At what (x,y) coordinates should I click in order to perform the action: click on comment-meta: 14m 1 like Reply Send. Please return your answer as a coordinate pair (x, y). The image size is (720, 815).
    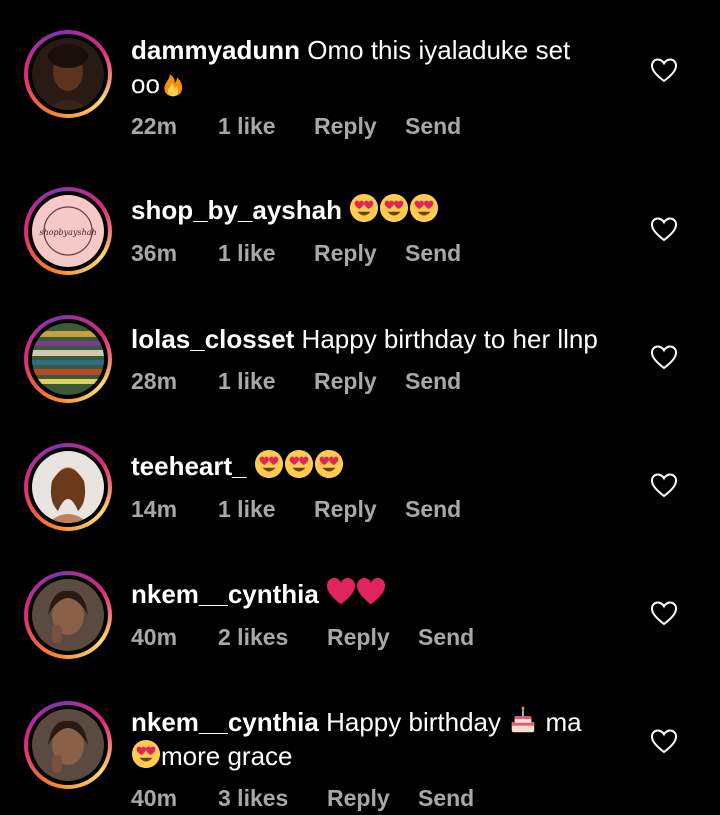
    Looking at the image, I should click on (296, 509).